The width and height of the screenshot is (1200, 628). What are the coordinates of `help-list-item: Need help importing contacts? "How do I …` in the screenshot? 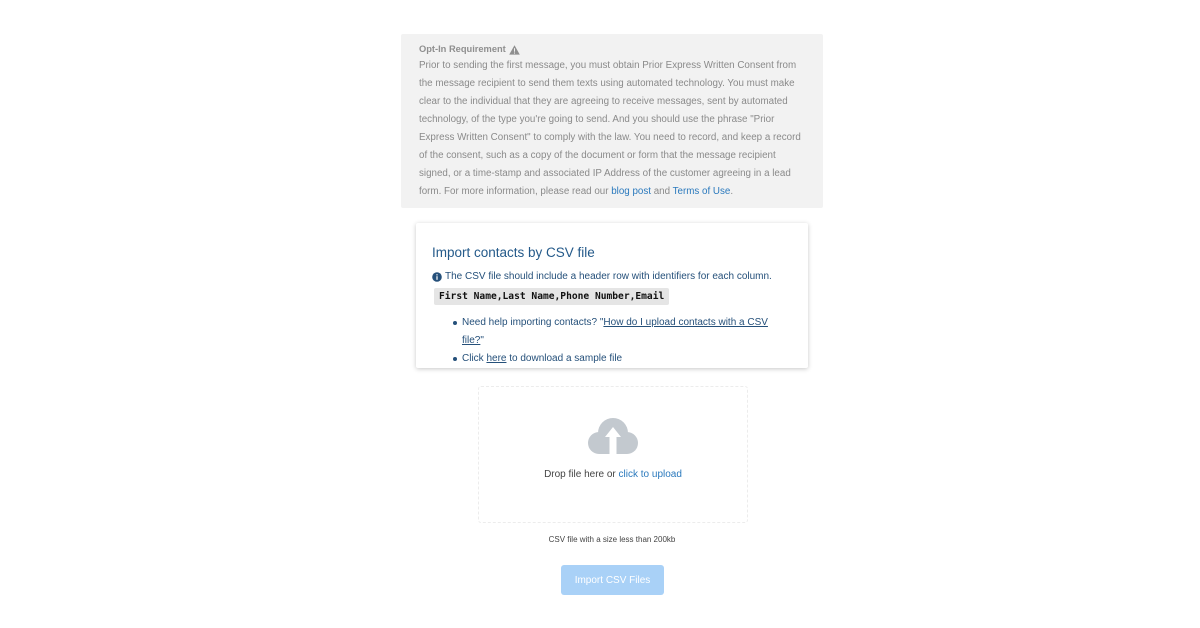 It's located at (622, 332).